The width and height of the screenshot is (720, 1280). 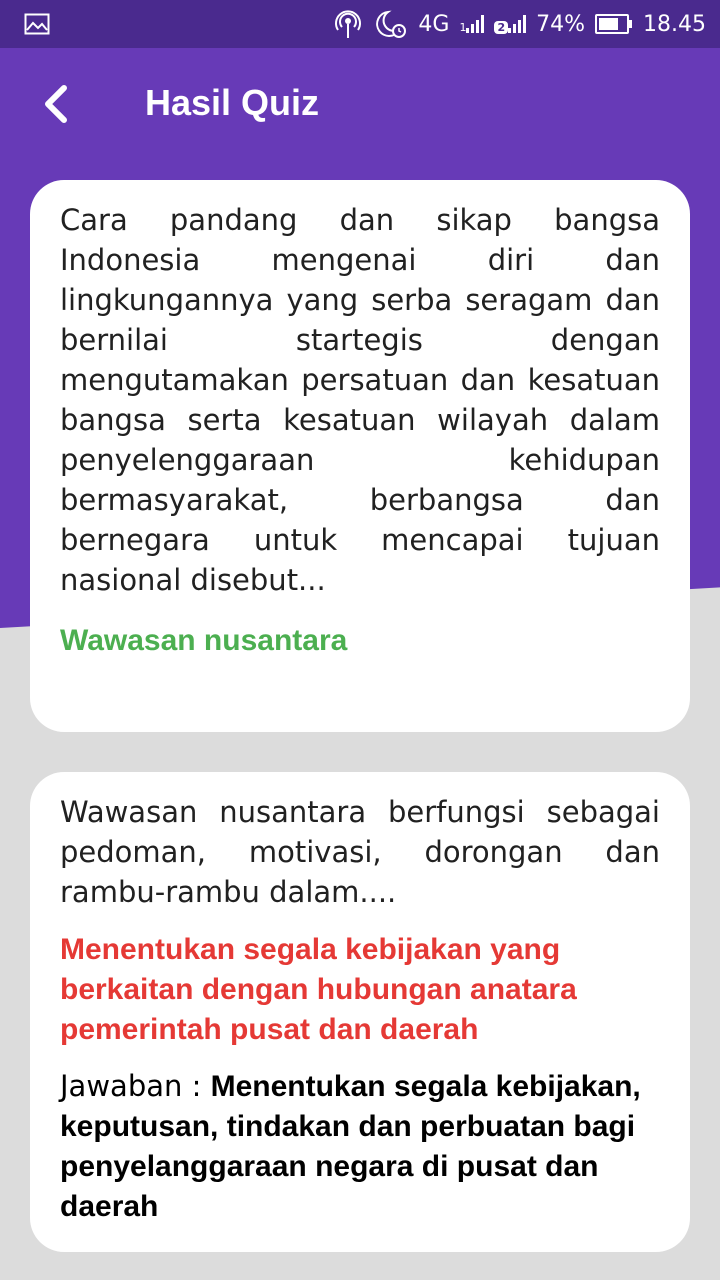 I want to click on status-bar: 4G 1 2 74% 18.45, so click(x=360, y=24).